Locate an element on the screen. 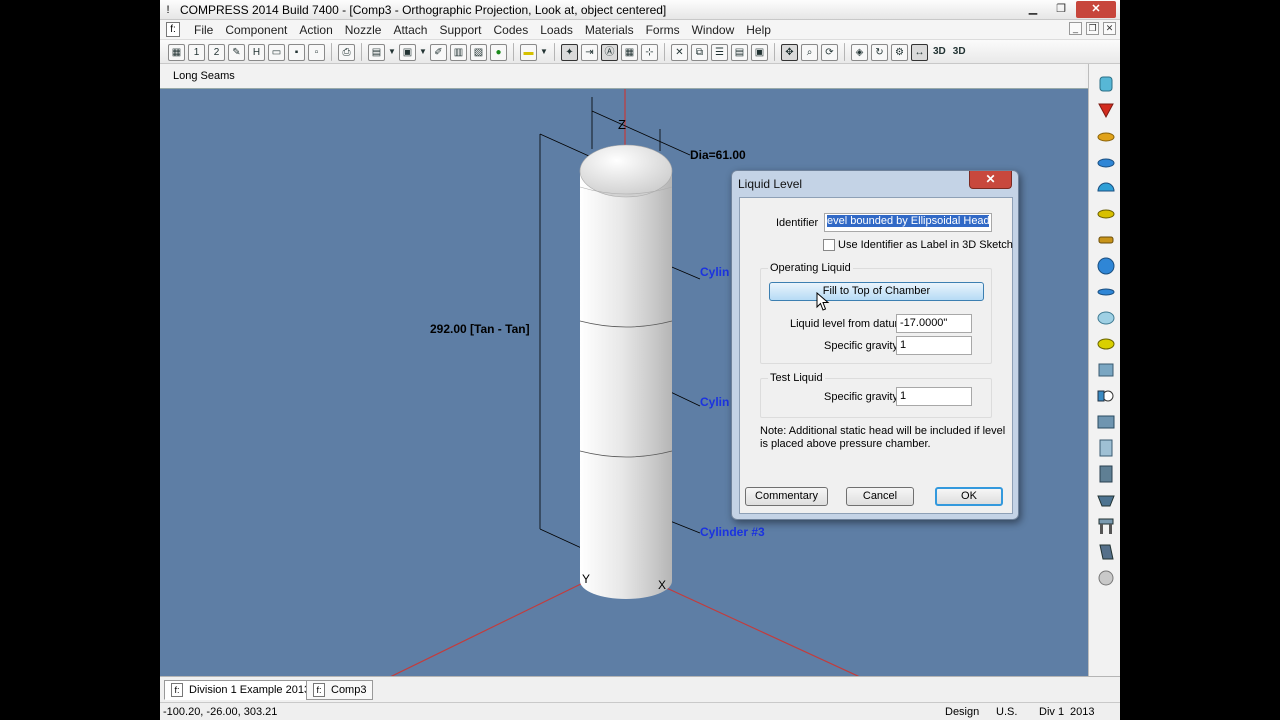 Image resolution: width=1280 pixels, height=720 pixels. select-tool-icon: ✦ is located at coordinates (569, 52).